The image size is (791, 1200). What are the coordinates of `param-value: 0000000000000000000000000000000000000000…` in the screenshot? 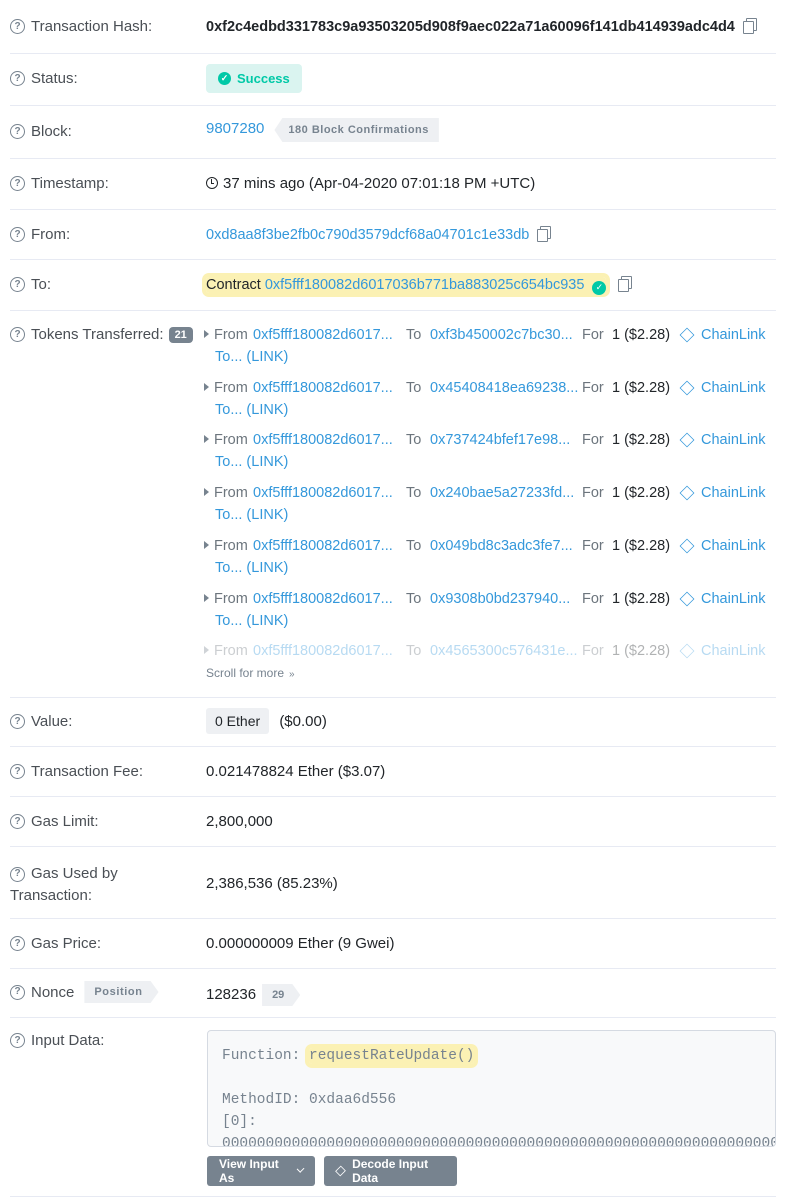 It's located at (499, 1141).